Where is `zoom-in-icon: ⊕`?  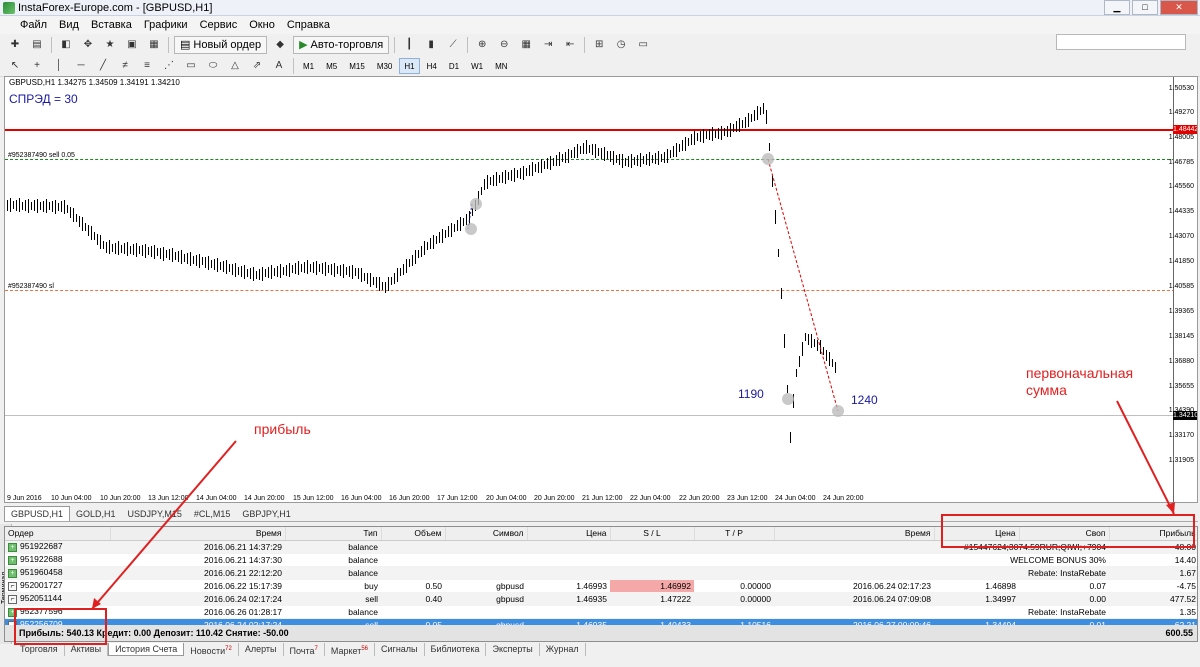
zoom-in-icon: ⊕ is located at coordinates (482, 45).